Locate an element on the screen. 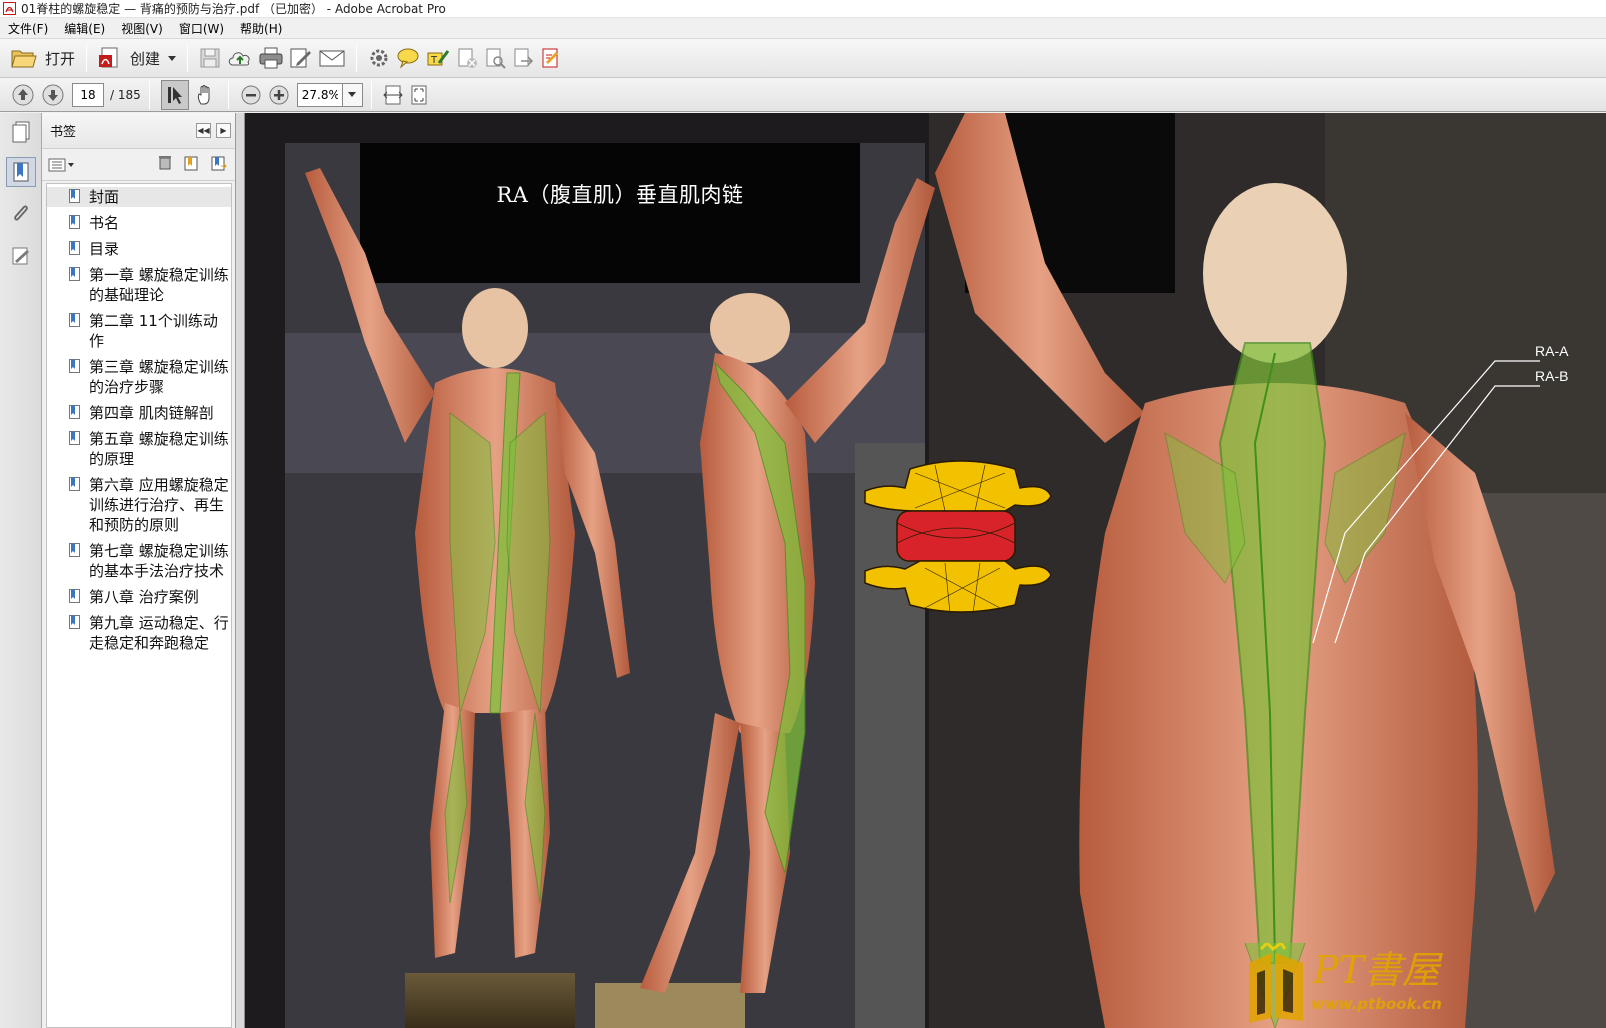  bookmarks-panel-button is located at coordinates (21, 172).